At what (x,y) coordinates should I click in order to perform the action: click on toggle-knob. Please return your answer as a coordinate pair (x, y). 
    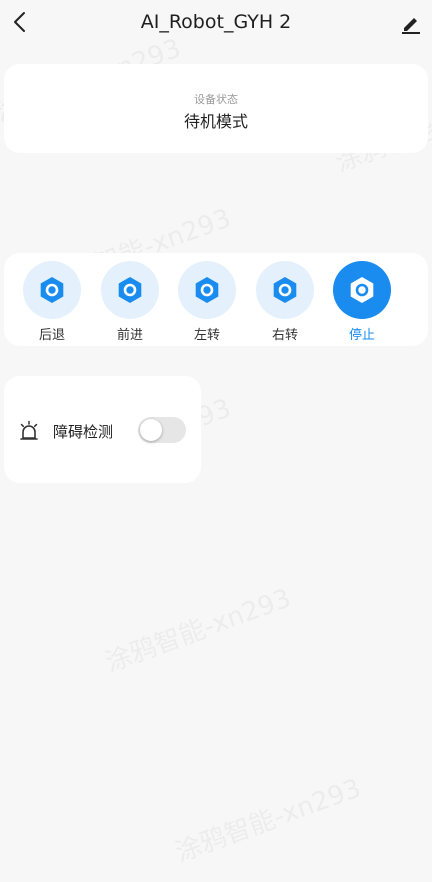
    Looking at the image, I should click on (151, 430).